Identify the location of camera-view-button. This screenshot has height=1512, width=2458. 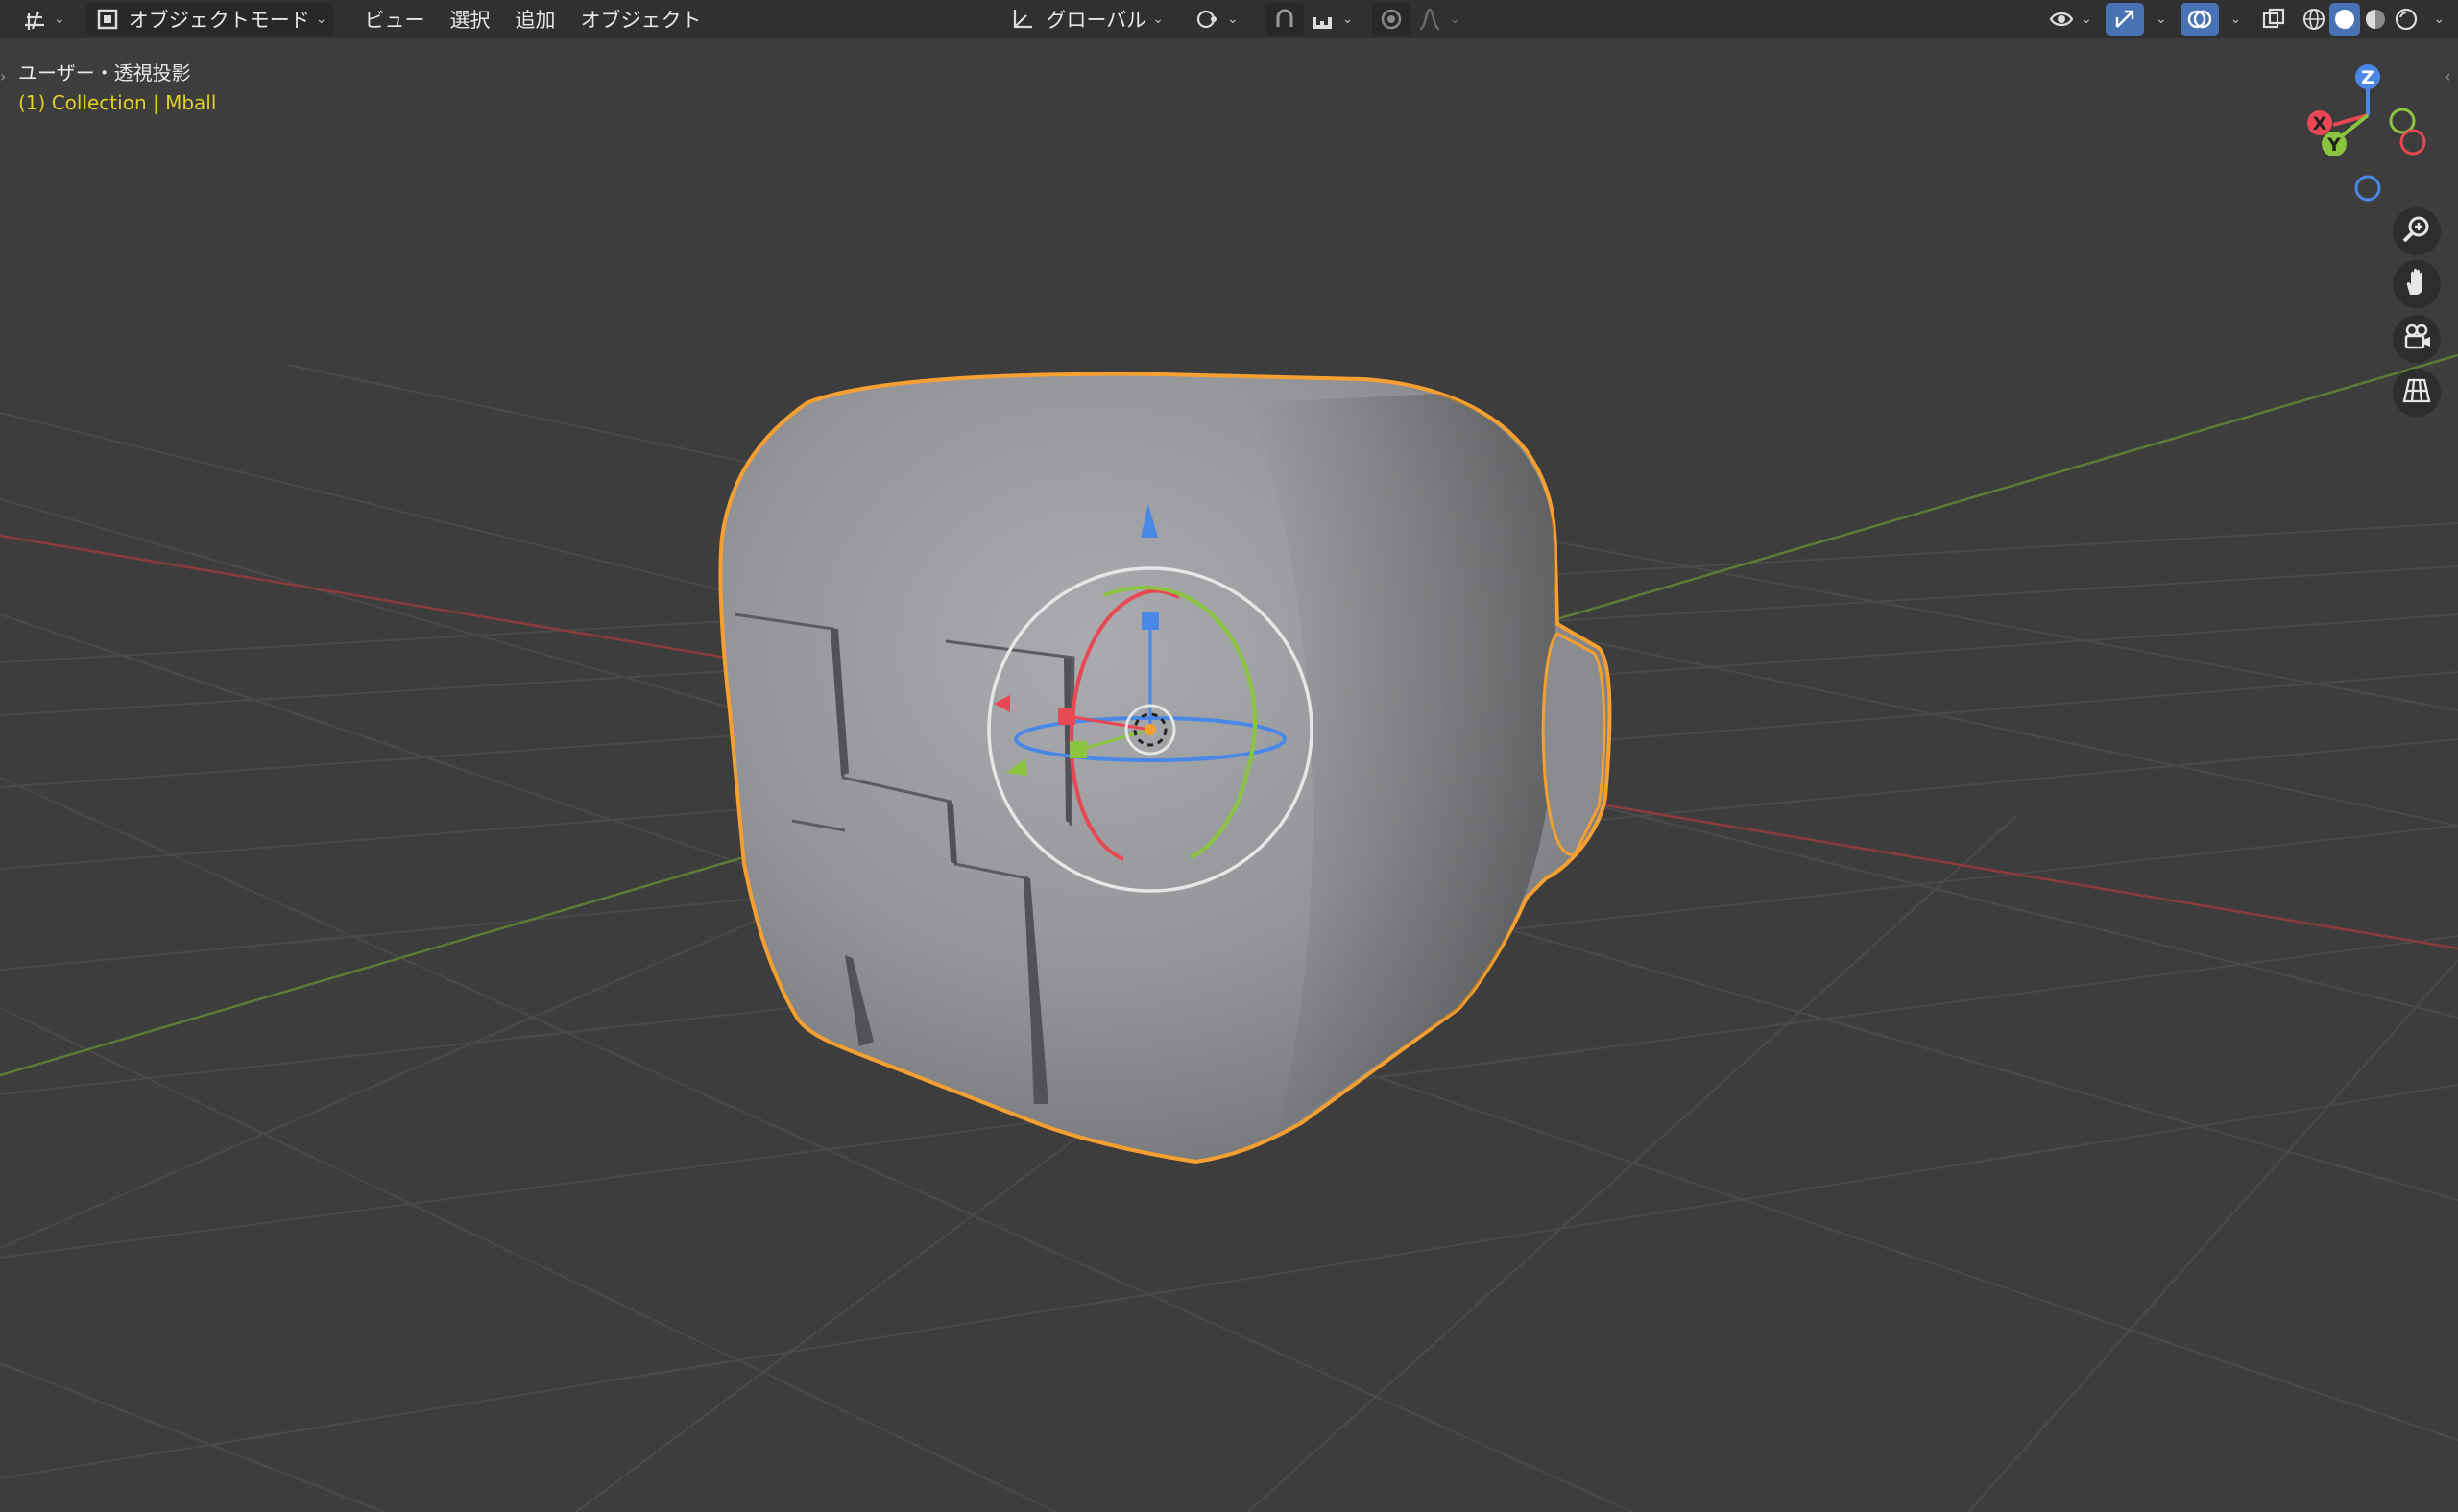
(2417, 339).